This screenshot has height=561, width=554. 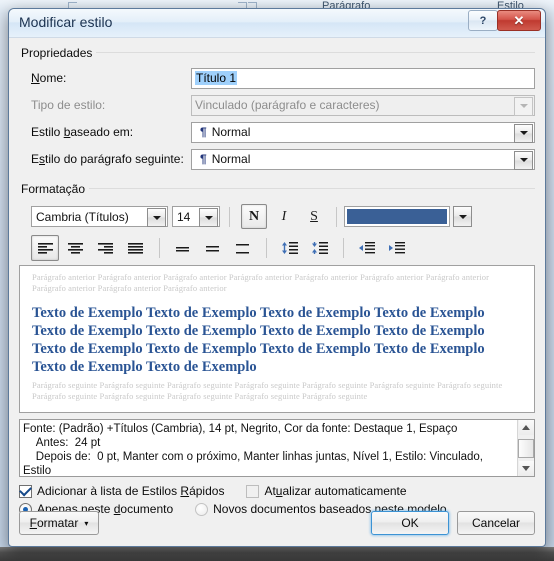 I want to click on scrollbar-thumb, so click(x=526, y=448).